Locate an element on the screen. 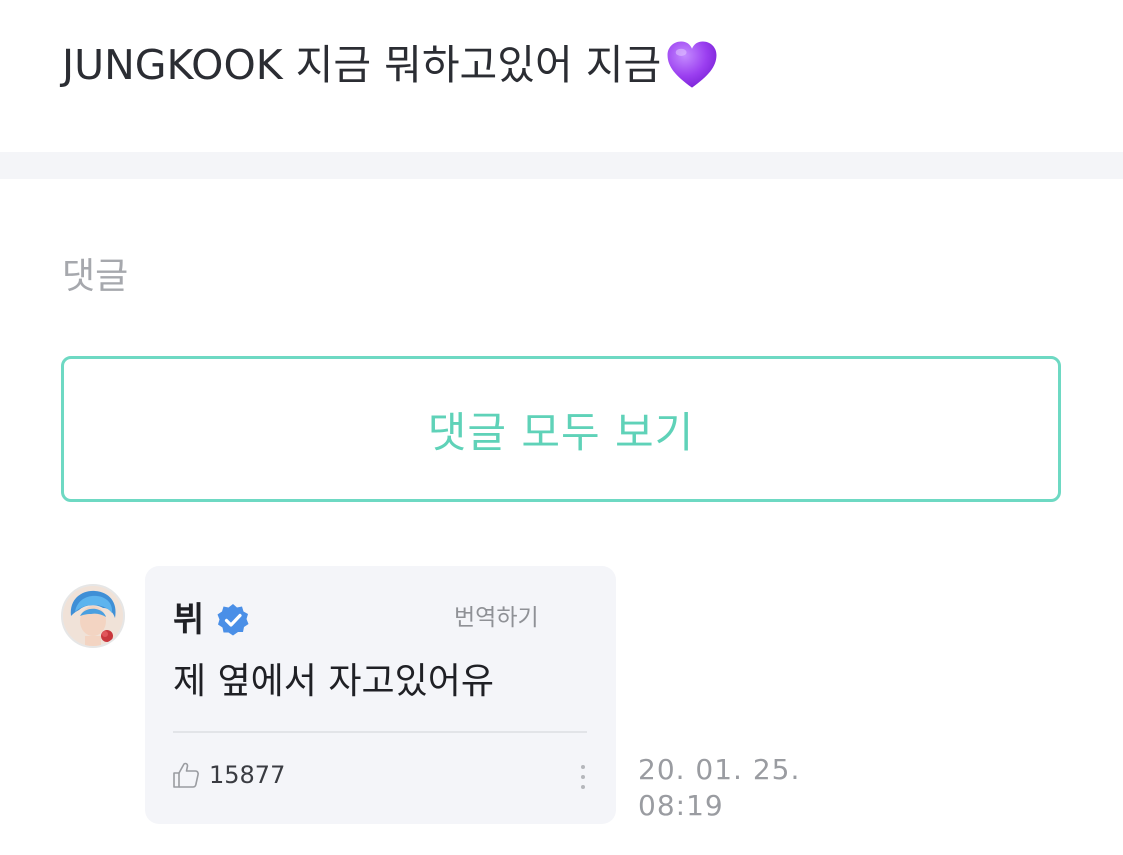 The width and height of the screenshot is (1123, 855). comment-author-name: 뷔 is located at coordinates (188, 620).